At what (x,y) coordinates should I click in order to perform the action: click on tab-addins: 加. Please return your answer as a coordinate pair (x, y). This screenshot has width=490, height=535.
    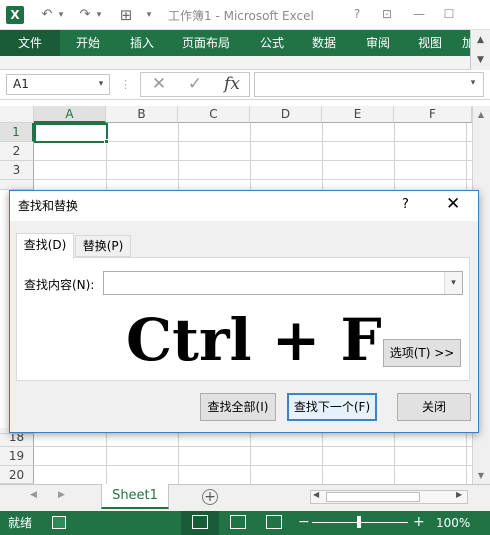
    Looking at the image, I should click on (466, 43).